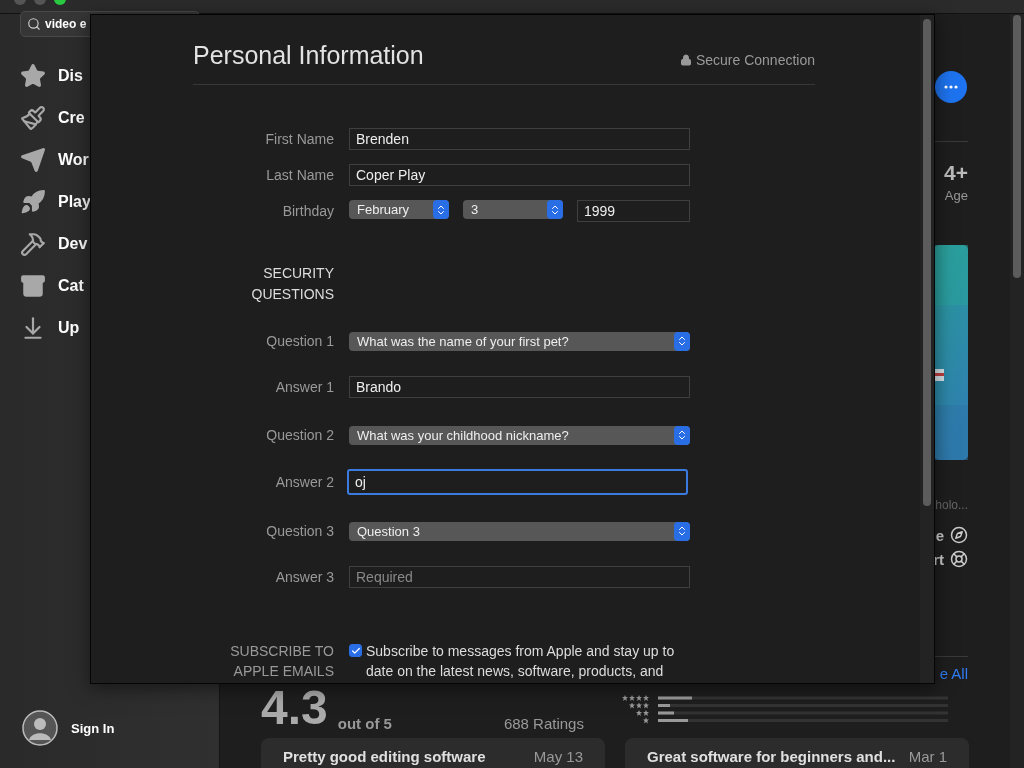 Image resolution: width=1024 pixels, height=768 pixels. What do you see at coordinates (299, 531) in the screenshot?
I see `field-label: Question 3` at bounding box center [299, 531].